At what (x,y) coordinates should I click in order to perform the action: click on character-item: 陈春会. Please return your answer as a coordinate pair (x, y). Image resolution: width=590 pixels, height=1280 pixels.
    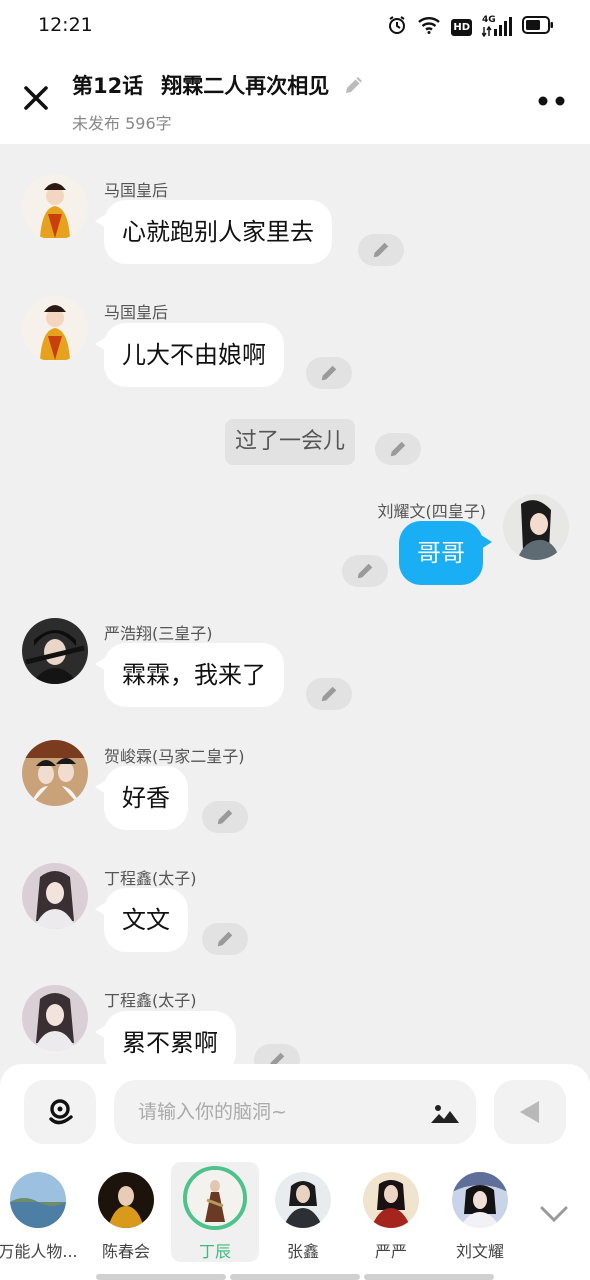
    Looking at the image, I should click on (126, 1212).